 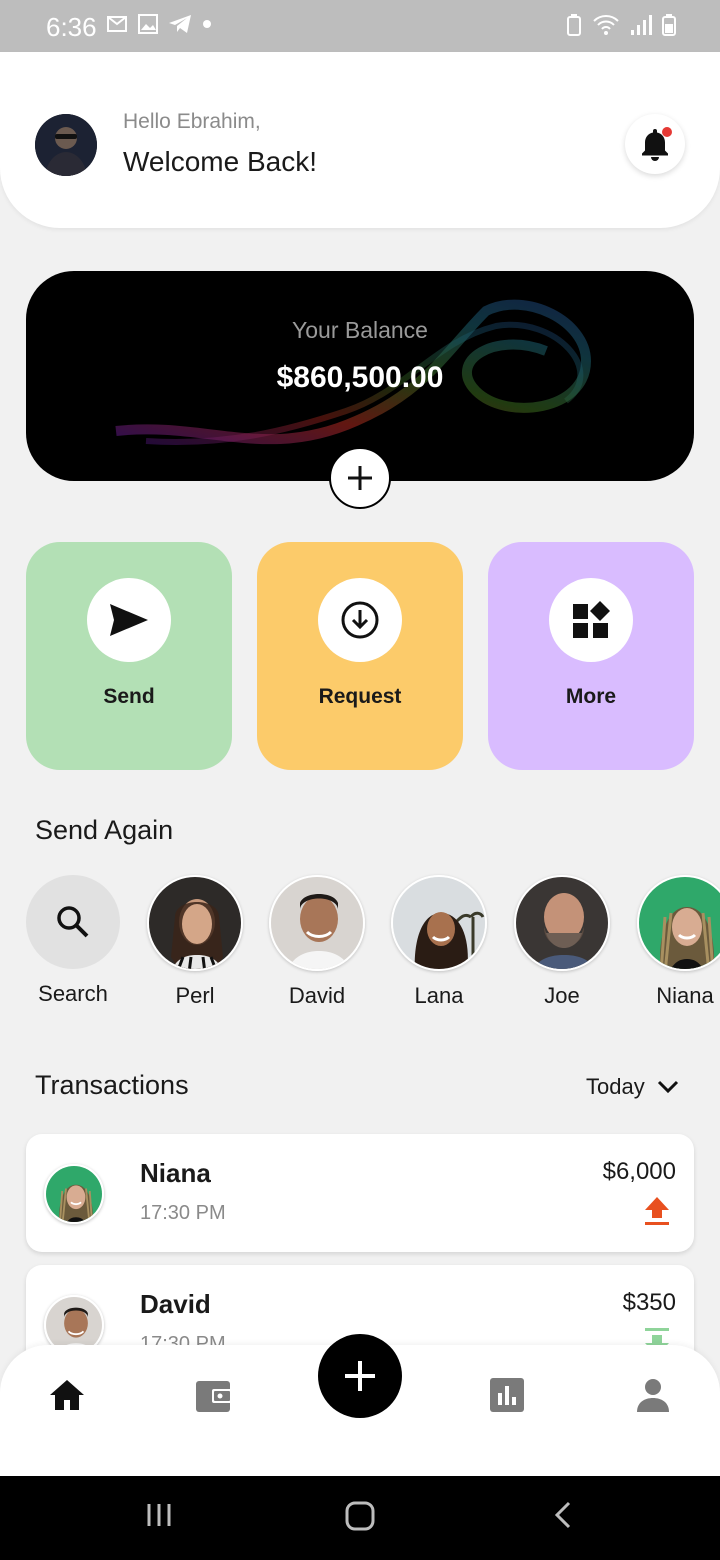 I want to click on balance-label: Your Balance, so click(x=360, y=330).